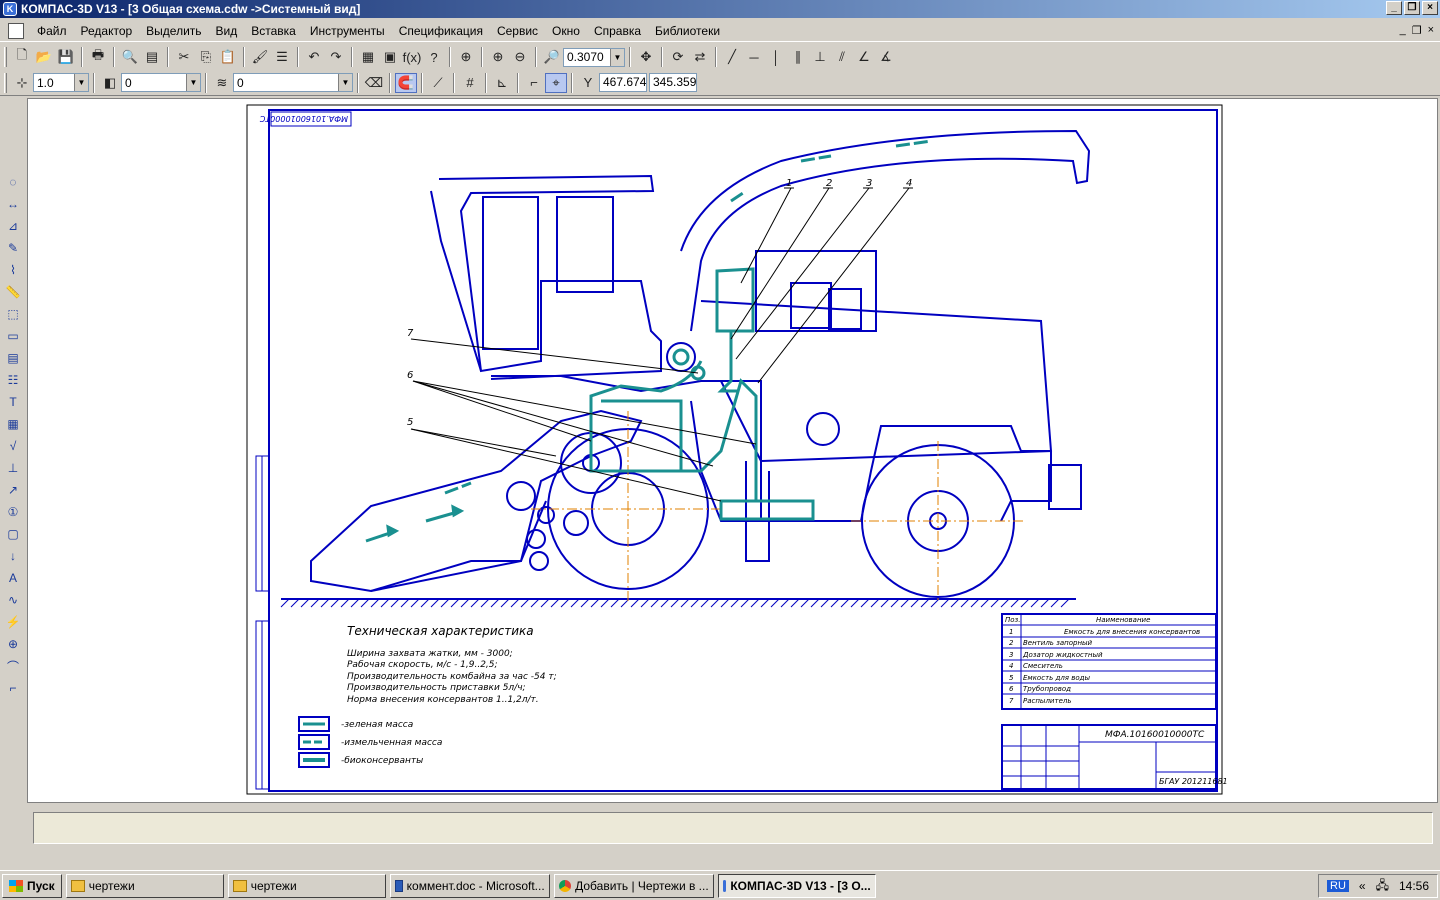 This screenshot has height=900, width=1440. What do you see at coordinates (13, 292) in the screenshot?
I see `measure-icon: 📏` at bounding box center [13, 292].